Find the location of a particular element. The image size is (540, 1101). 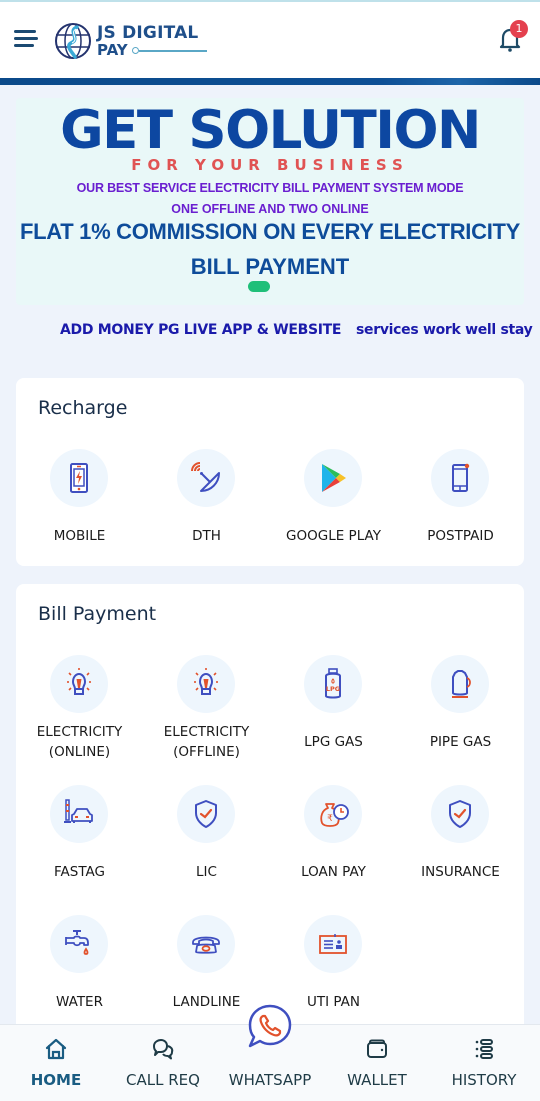

service-label-sub: (ONLINE) is located at coordinates (79, 752).